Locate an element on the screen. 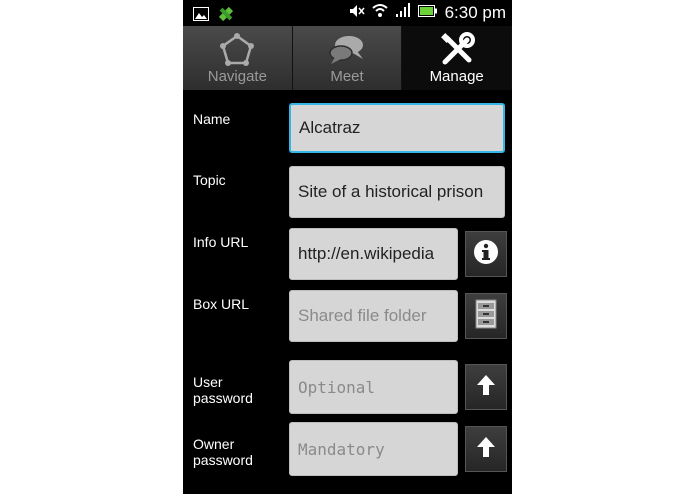 The height and width of the screenshot is (494, 695). info-button is located at coordinates (486, 254).